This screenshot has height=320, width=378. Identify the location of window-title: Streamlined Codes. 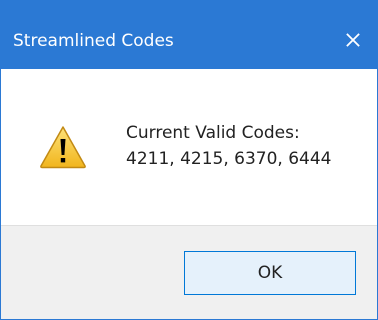
(93, 41).